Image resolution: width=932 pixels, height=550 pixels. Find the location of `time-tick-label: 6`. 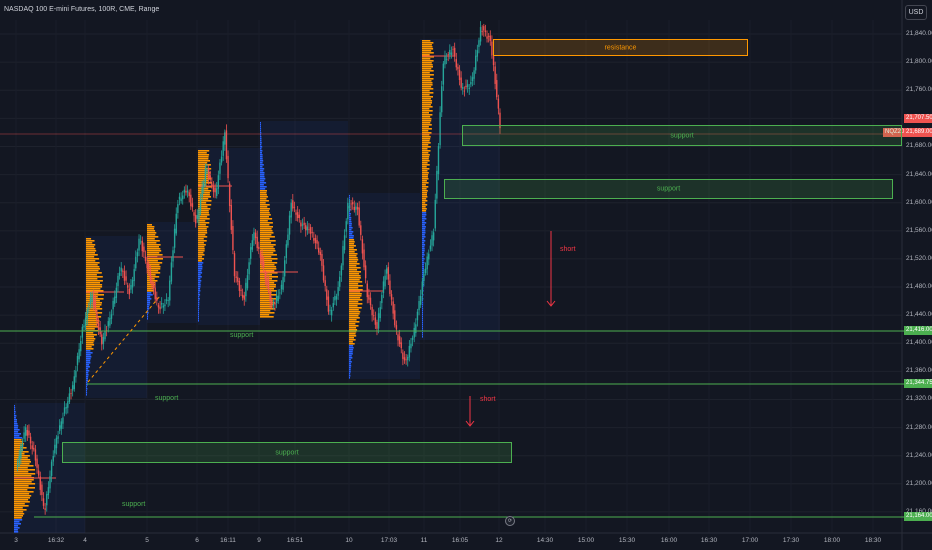

time-tick-label: 6 is located at coordinates (197, 540).